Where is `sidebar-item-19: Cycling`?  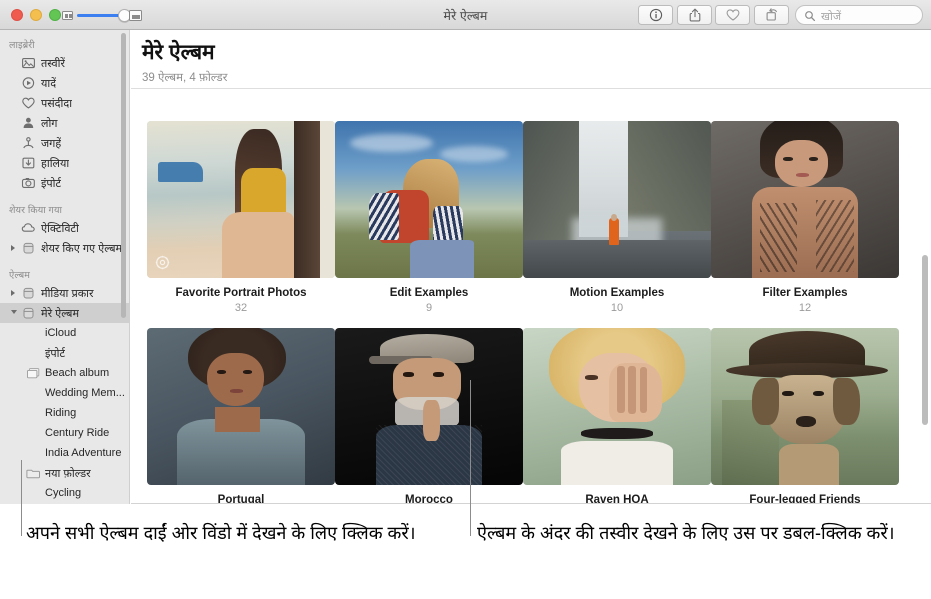 sidebar-item-19: Cycling is located at coordinates (64, 493).